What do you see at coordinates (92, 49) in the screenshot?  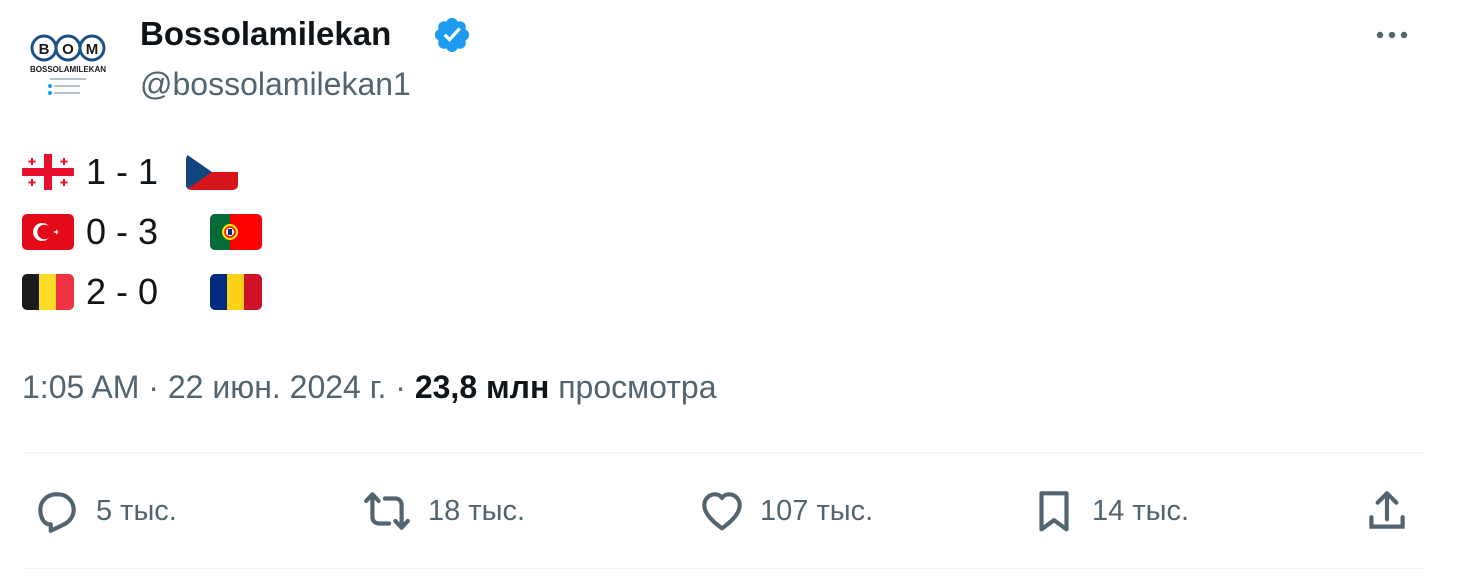 I see `avatar-logo-letter: M` at bounding box center [92, 49].